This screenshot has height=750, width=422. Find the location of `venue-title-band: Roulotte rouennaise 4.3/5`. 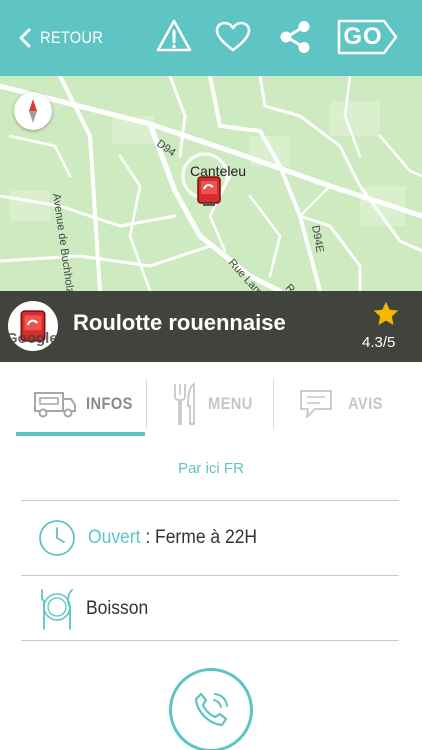

venue-title-band: Roulotte rouennaise 4.3/5 is located at coordinates (211, 326).